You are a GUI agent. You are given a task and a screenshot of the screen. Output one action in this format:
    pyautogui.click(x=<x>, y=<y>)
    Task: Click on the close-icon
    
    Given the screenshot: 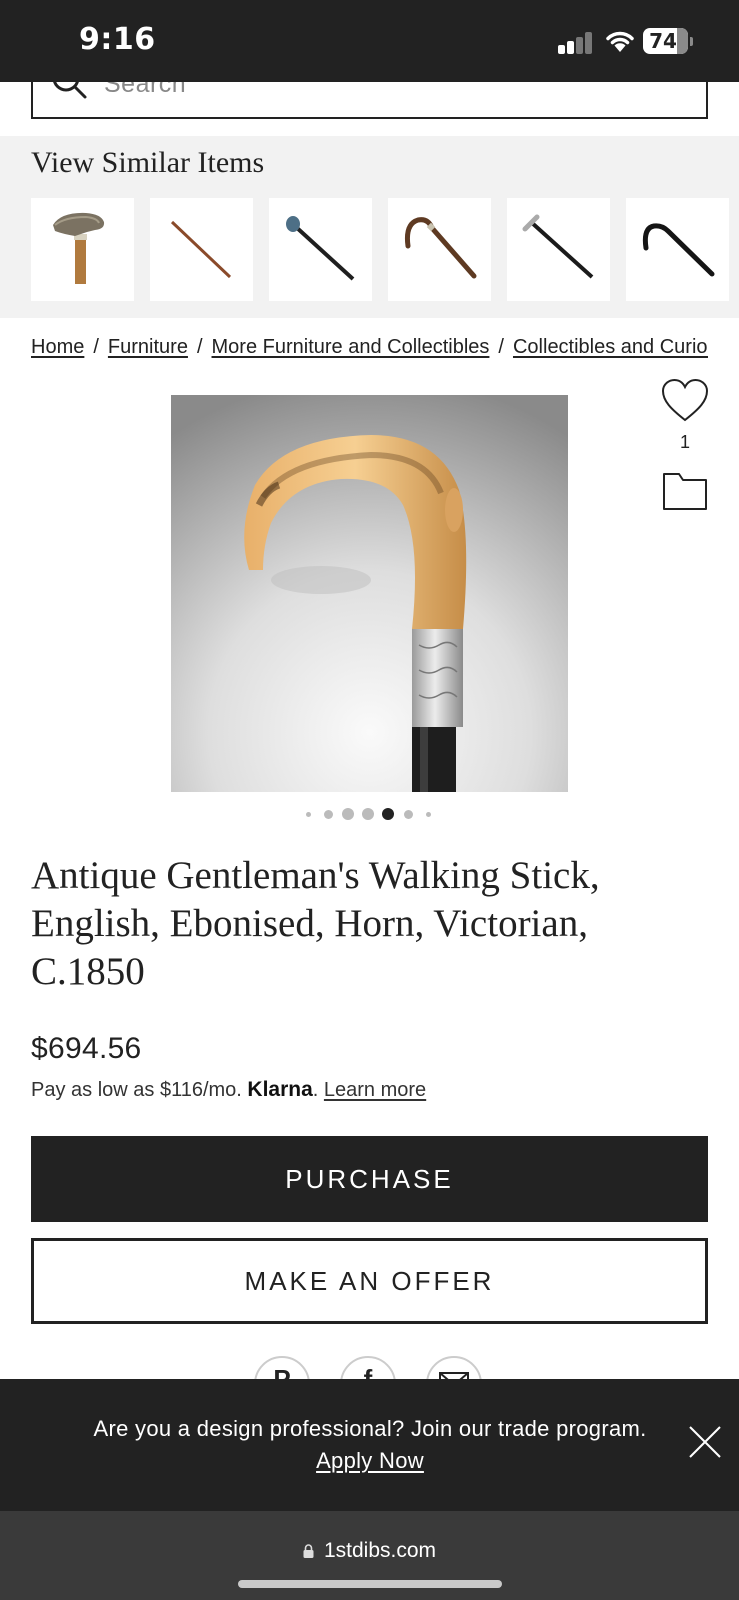 What is the action you would take?
    pyautogui.click(x=705, y=1442)
    